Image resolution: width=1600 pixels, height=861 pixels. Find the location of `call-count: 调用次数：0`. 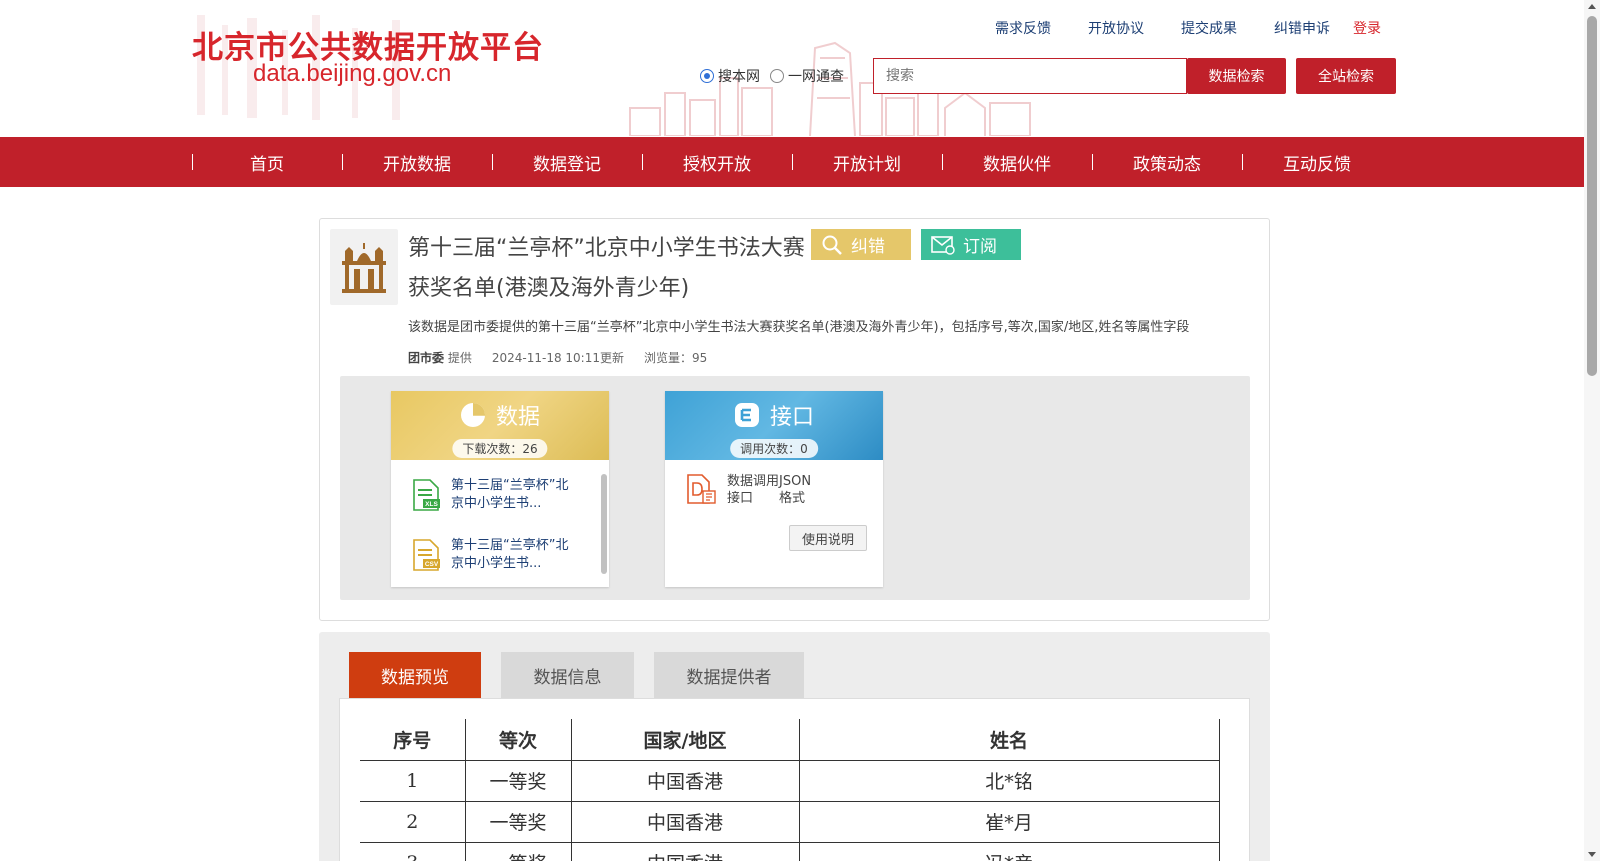

call-count: 调用次数：0 is located at coordinates (774, 448).